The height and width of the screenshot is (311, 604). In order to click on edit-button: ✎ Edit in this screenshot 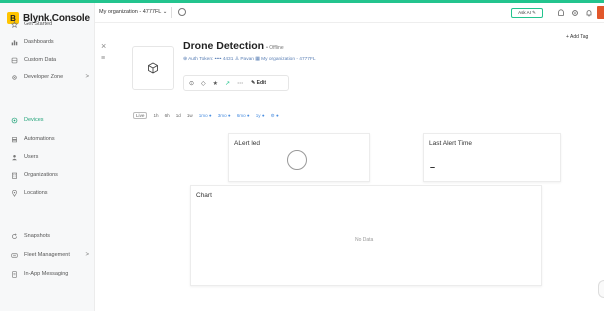, I will do `click(258, 83)`.